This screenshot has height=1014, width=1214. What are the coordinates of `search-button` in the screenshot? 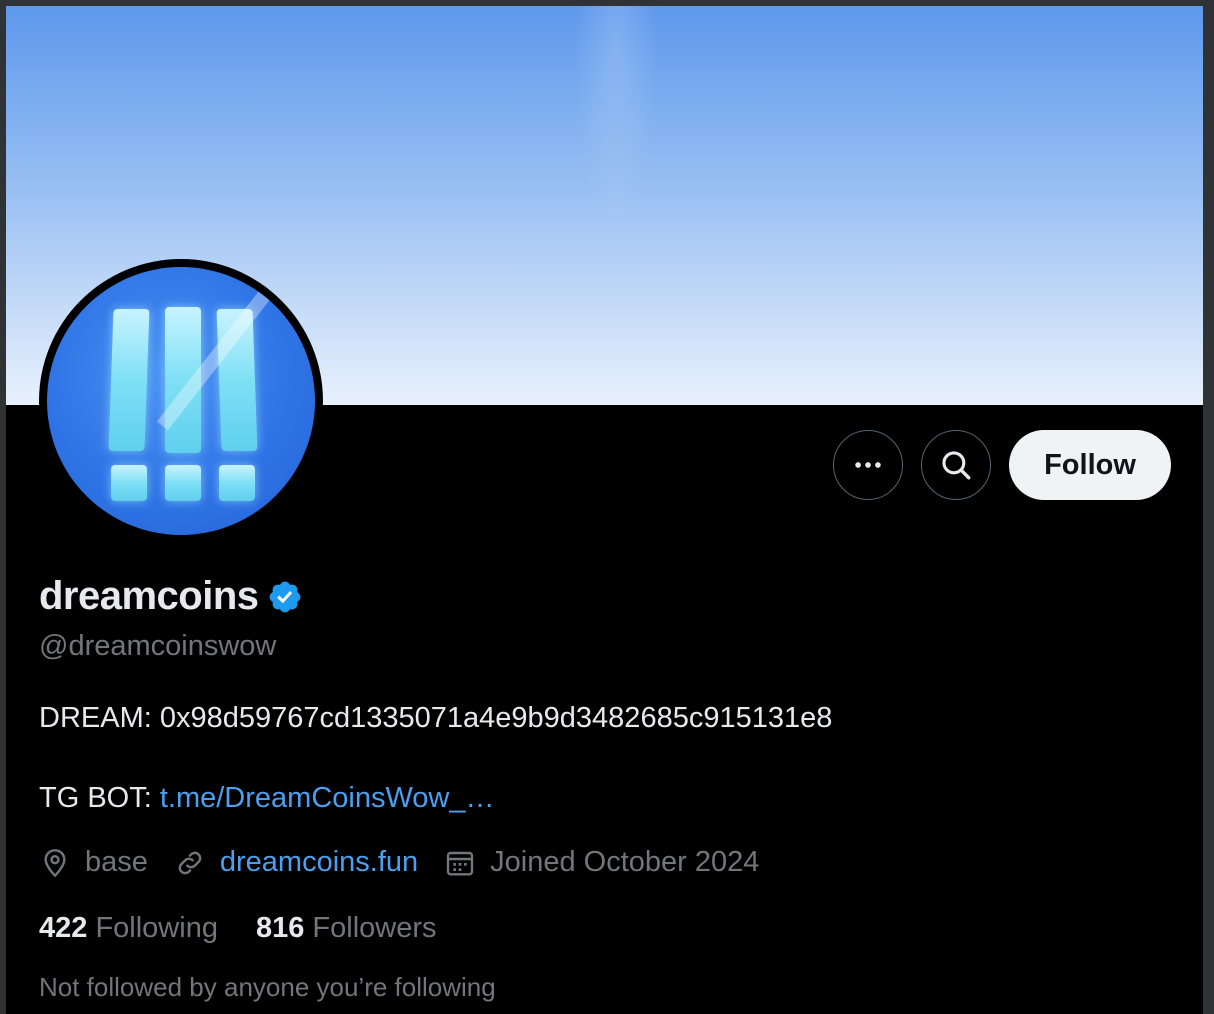 It's located at (956, 465).